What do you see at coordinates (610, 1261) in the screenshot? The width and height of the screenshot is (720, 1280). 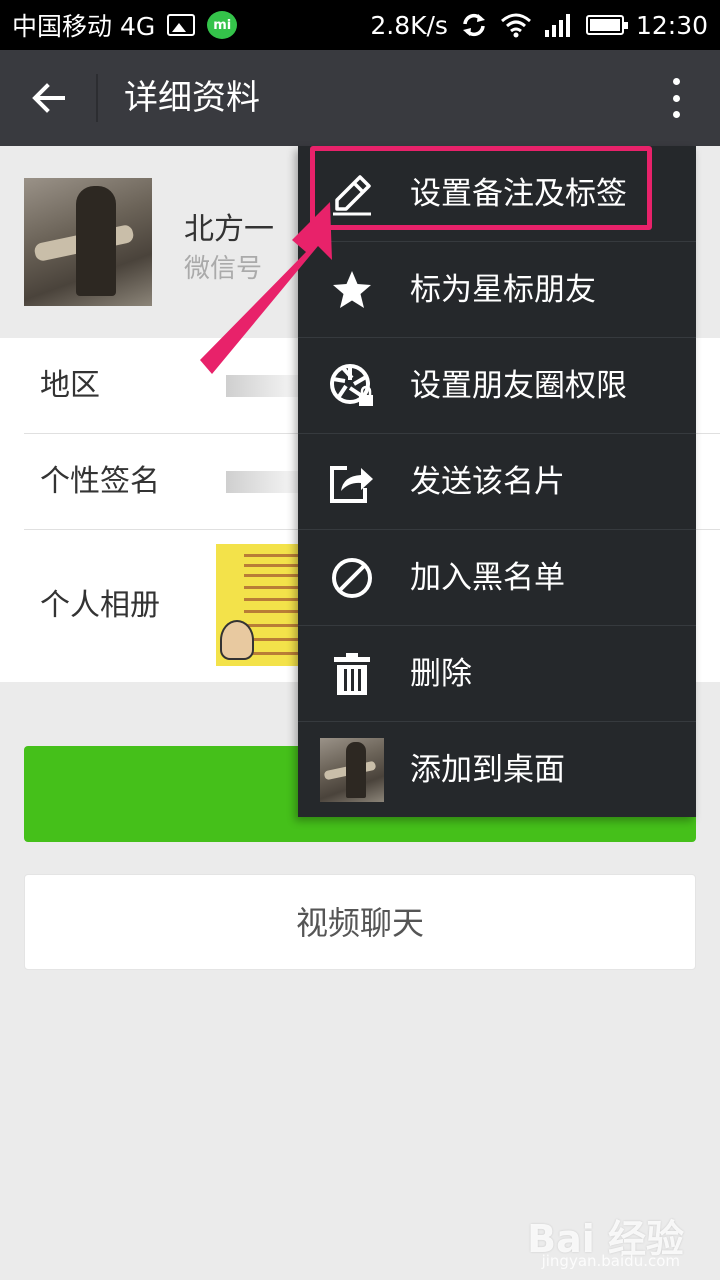 I see `baidu-watermark-url: jingyan.baidu.com` at bounding box center [610, 1261].